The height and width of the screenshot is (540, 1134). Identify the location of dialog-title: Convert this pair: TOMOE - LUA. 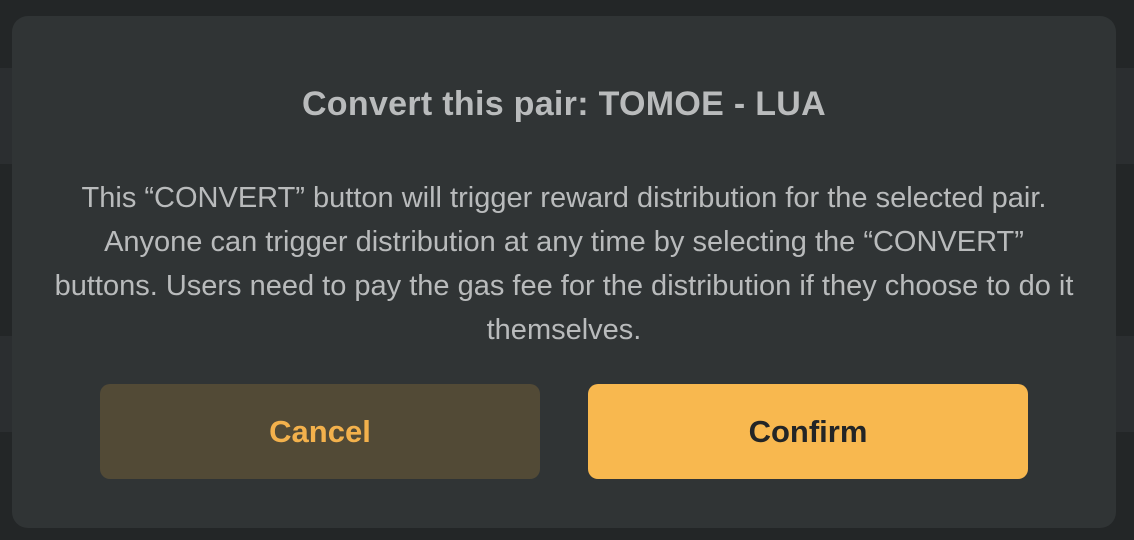
(564, 104).